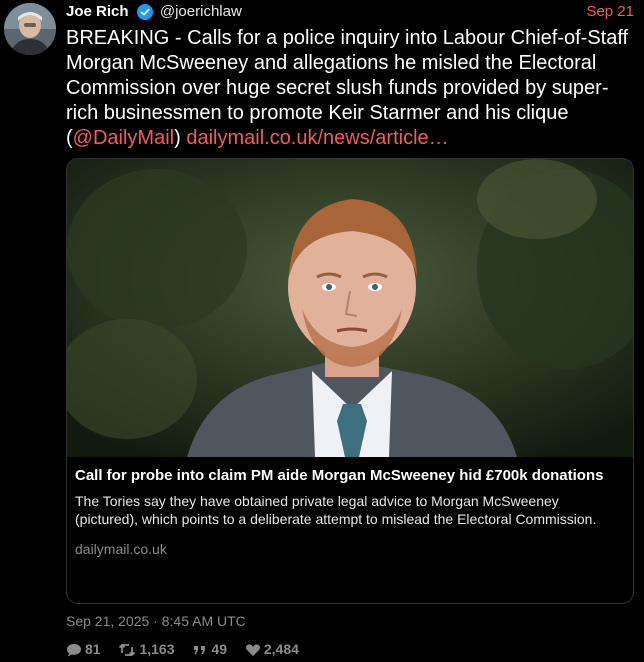 The width and height of the screenshot is (644, 662). I want to click on author-name: Joe Rich, so click(97, 12).